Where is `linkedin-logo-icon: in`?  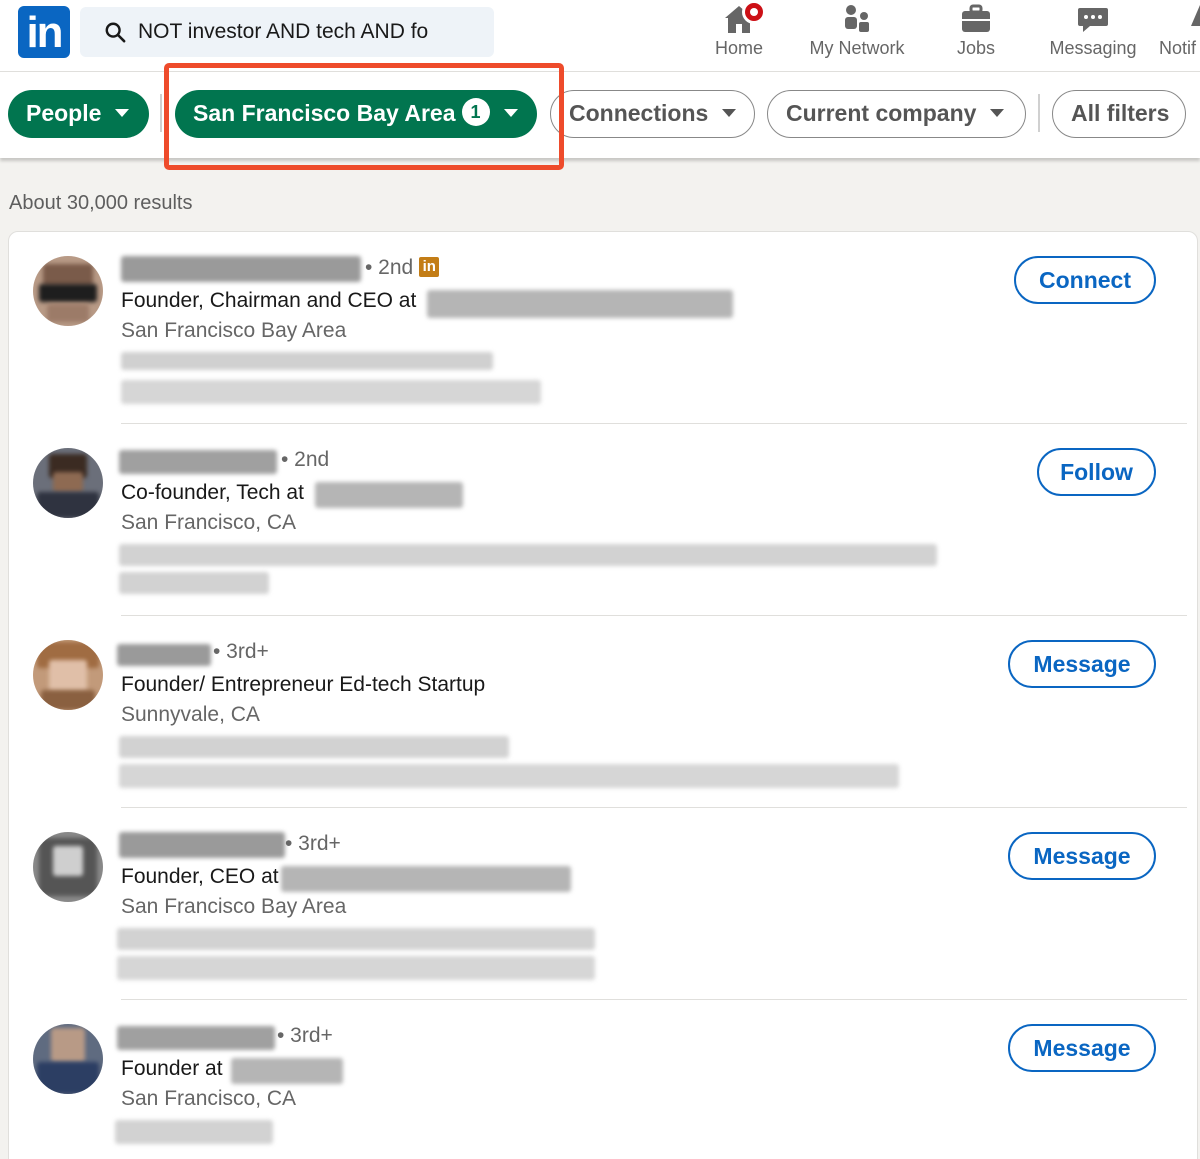 linkedin-logo-icon: in is located at coordinates (44, 32).